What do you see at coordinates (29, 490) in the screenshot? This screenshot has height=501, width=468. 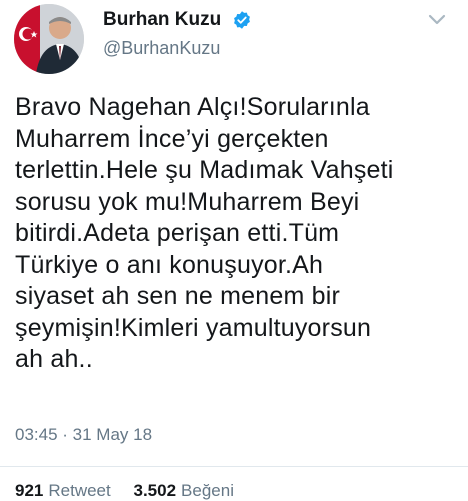 I see `retweet-count: 921` at bounding box center [29, 490].